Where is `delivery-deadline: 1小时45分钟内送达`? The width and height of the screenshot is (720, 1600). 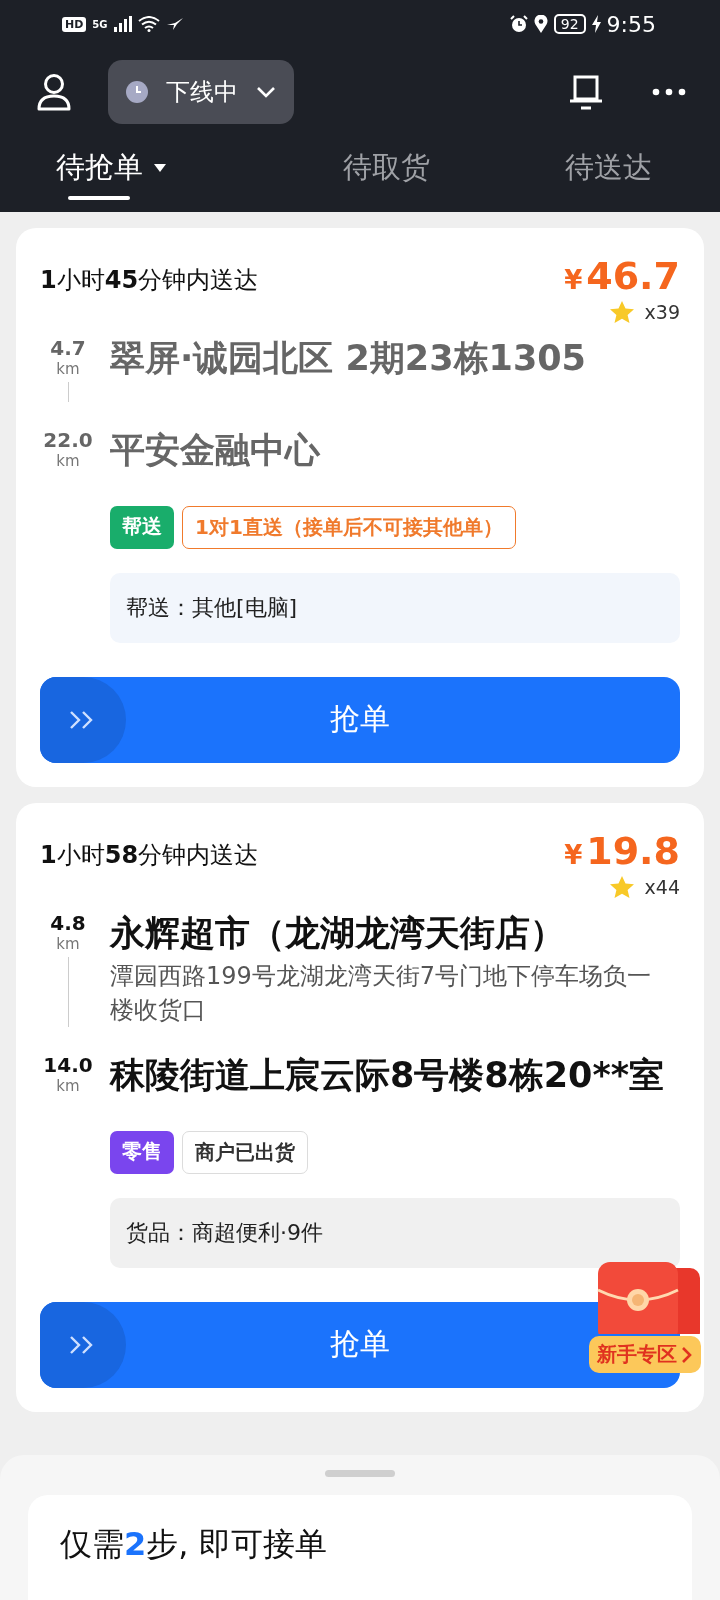
delivery-deadline: 1小时45分钟内送达 is located at coordinates (149, 280).